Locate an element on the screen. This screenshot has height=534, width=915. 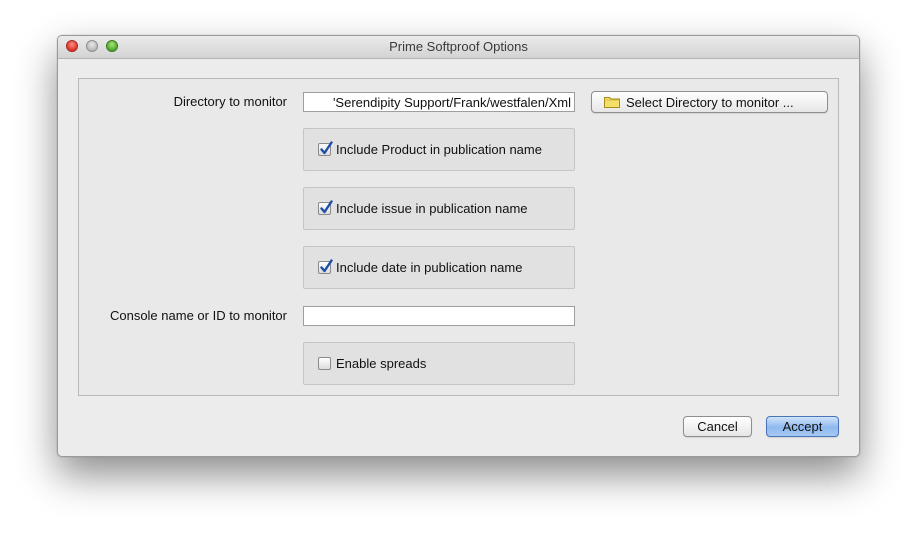
include-date-option: Include date in publication name is located at coordinates (420, 267).